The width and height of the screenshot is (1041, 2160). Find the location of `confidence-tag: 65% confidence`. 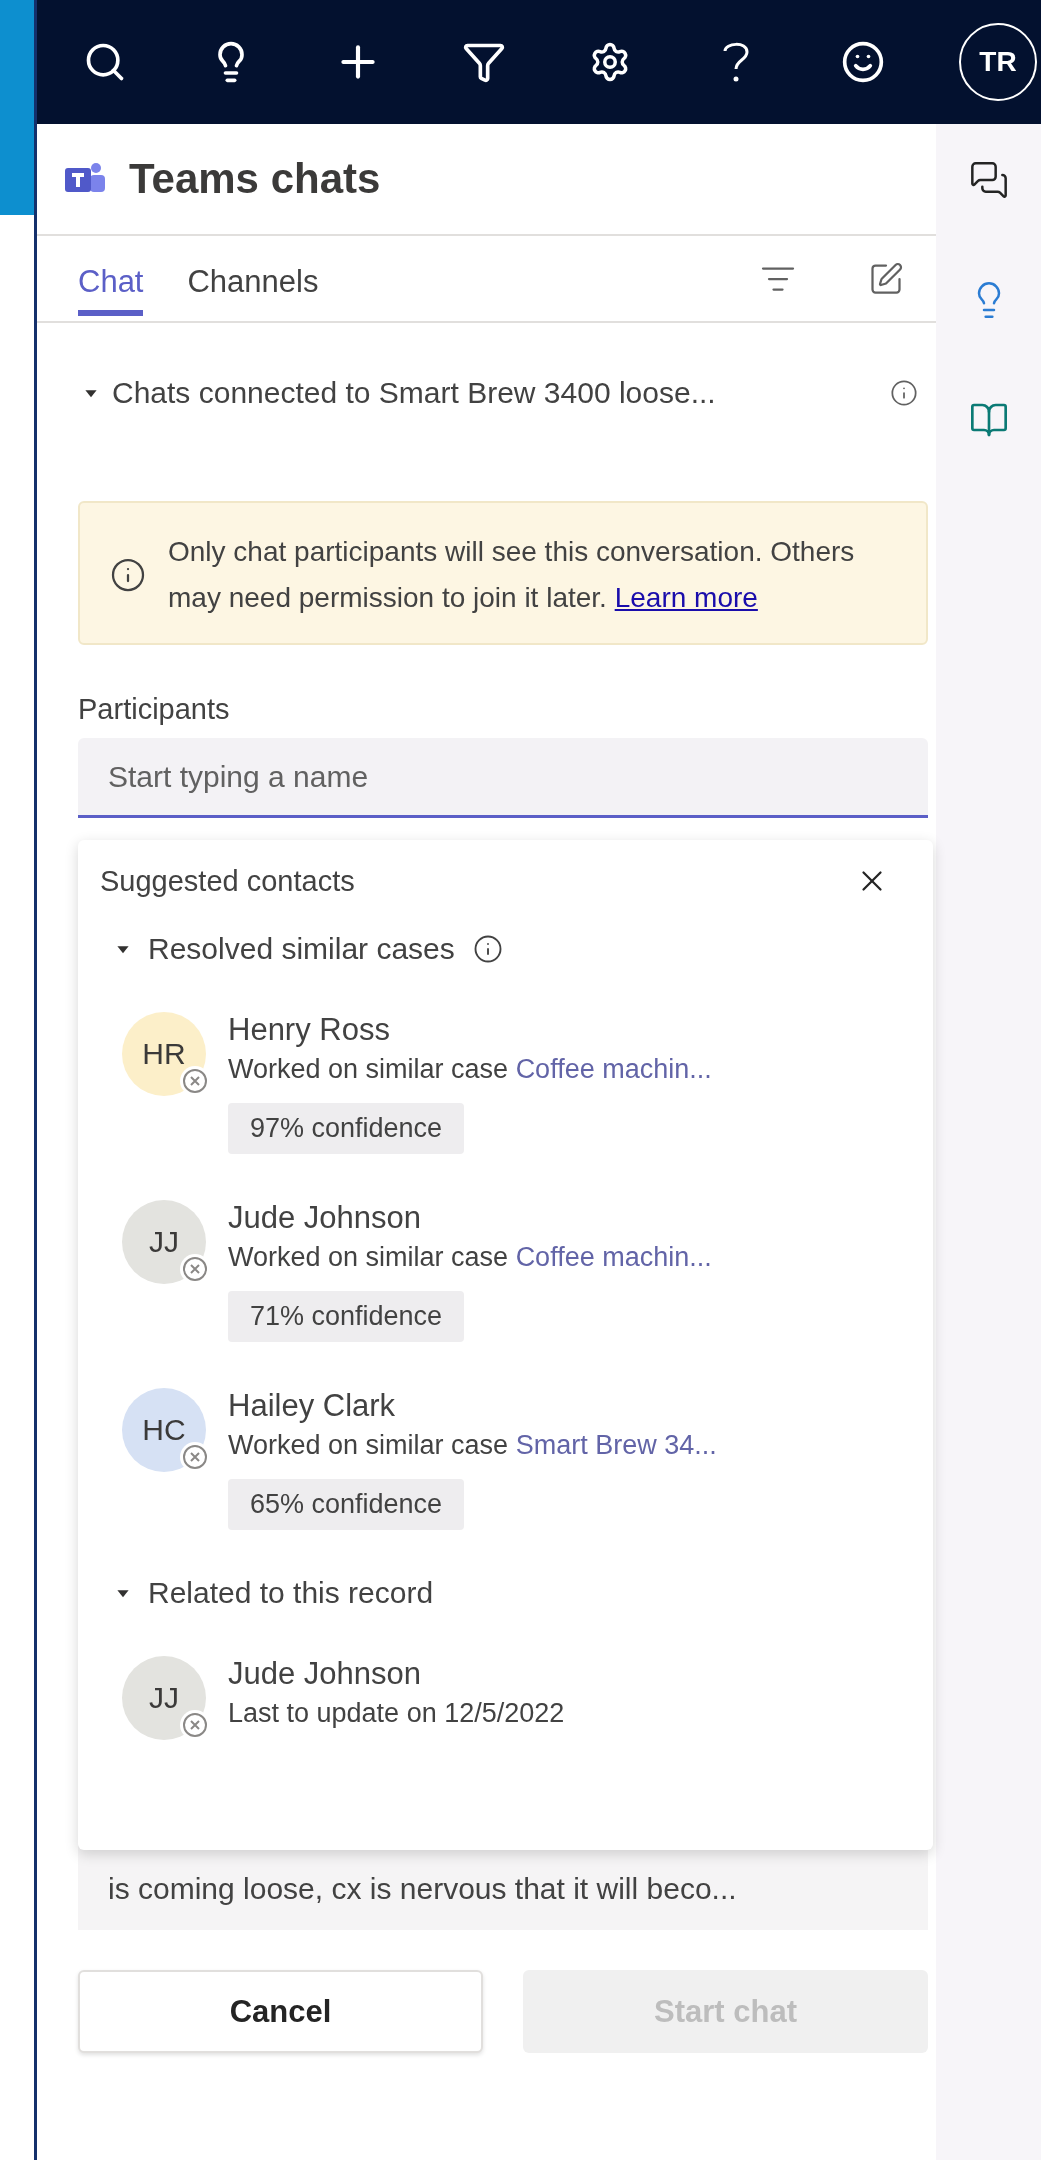

confidence-tag: 65% confidence is located at coordinates (346, 1504).